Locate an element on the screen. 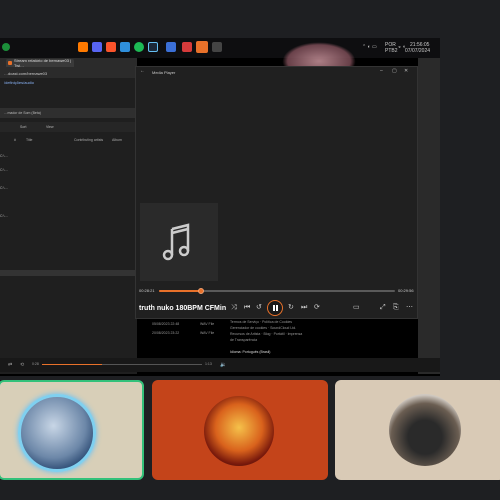 Image resolution: width=500 pixels, height=500 pixels. edge-icon is located at coordinates (125, 47).